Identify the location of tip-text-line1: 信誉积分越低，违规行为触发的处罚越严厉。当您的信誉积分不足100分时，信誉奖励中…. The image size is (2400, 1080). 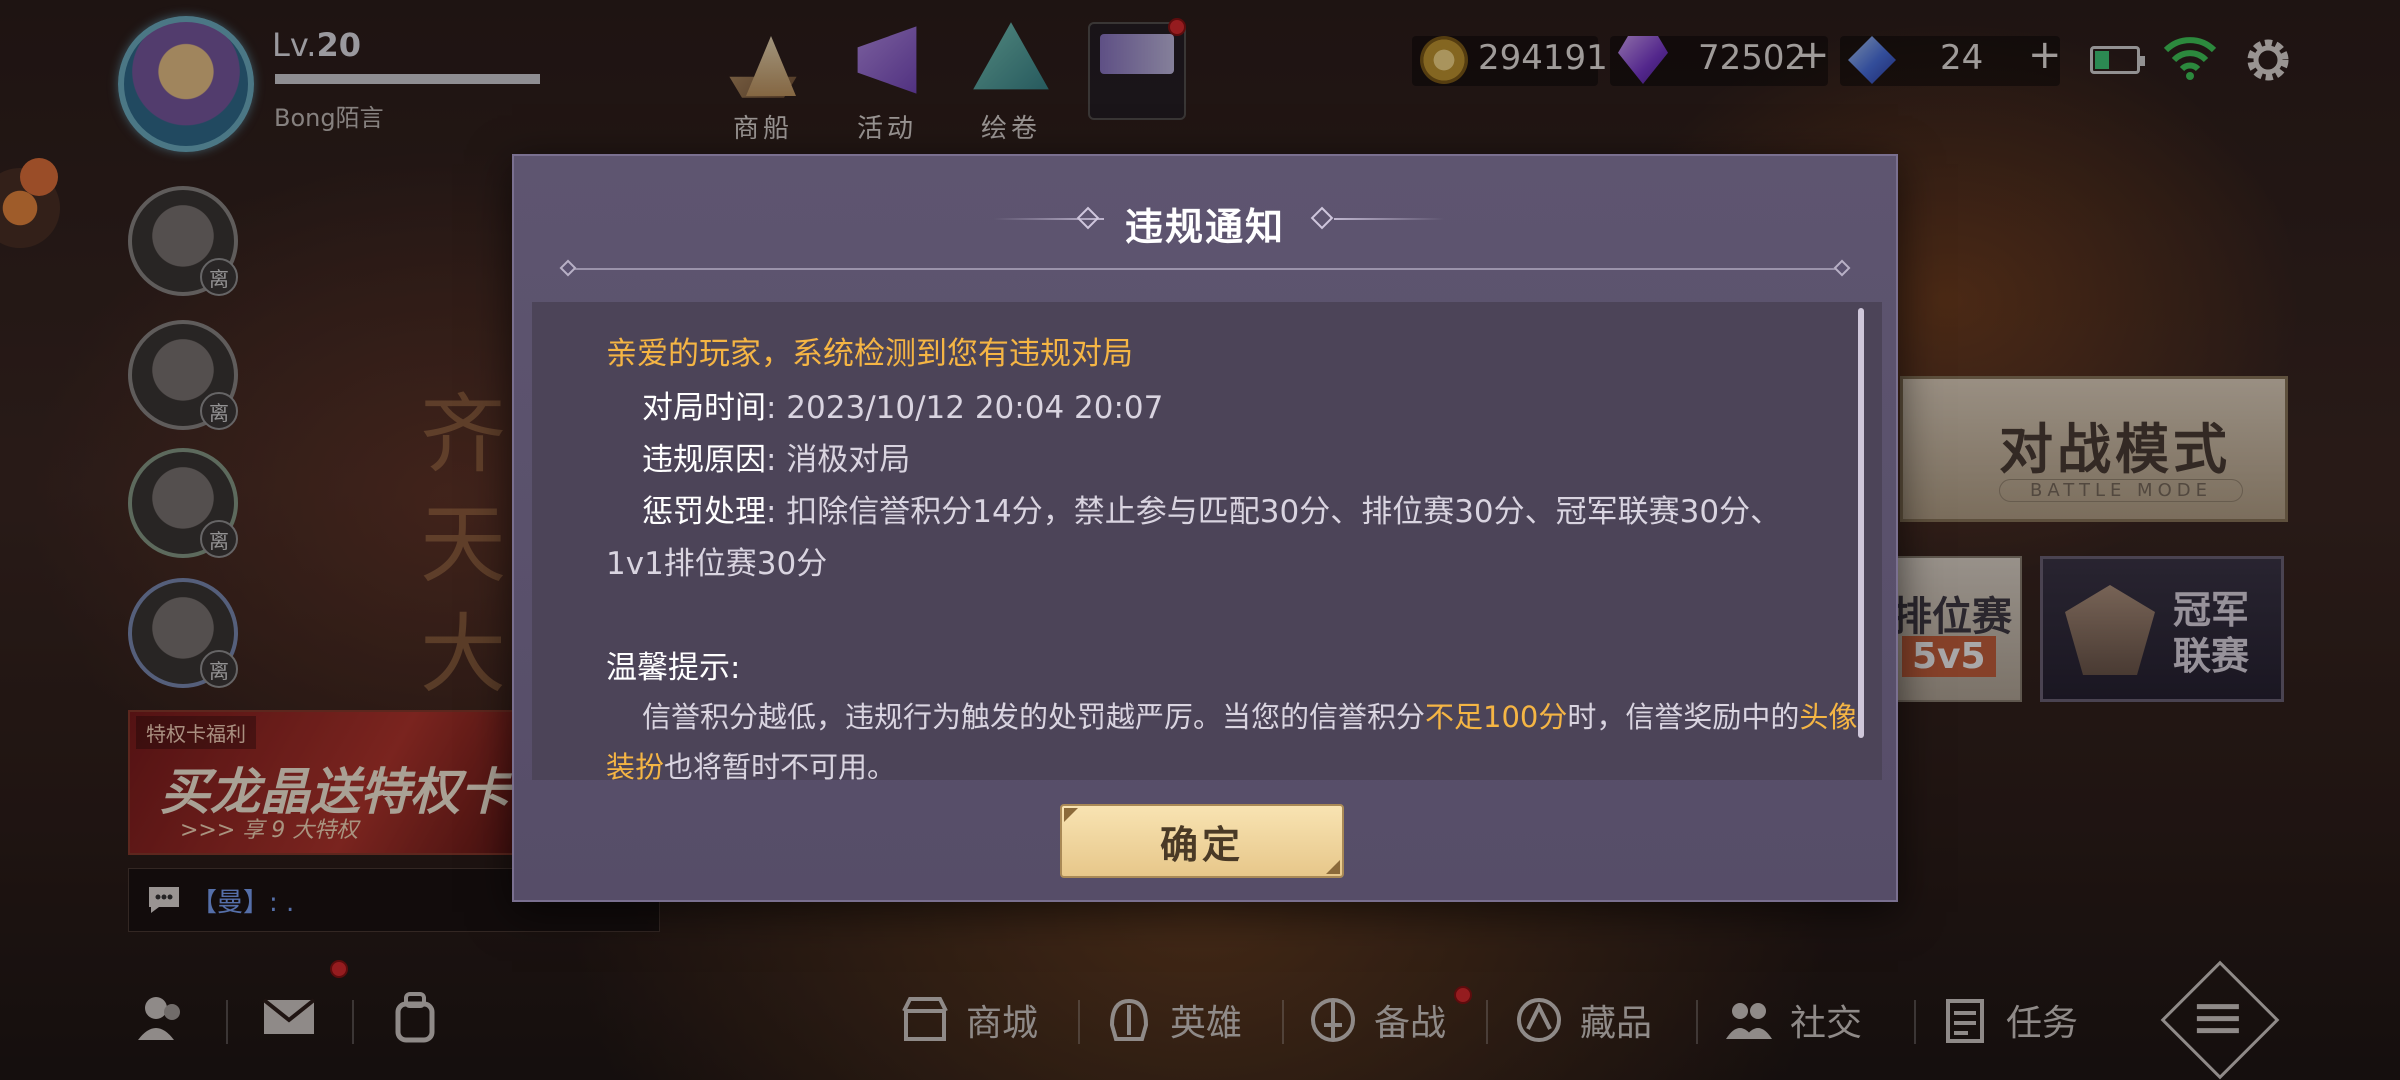
(1250, 717).